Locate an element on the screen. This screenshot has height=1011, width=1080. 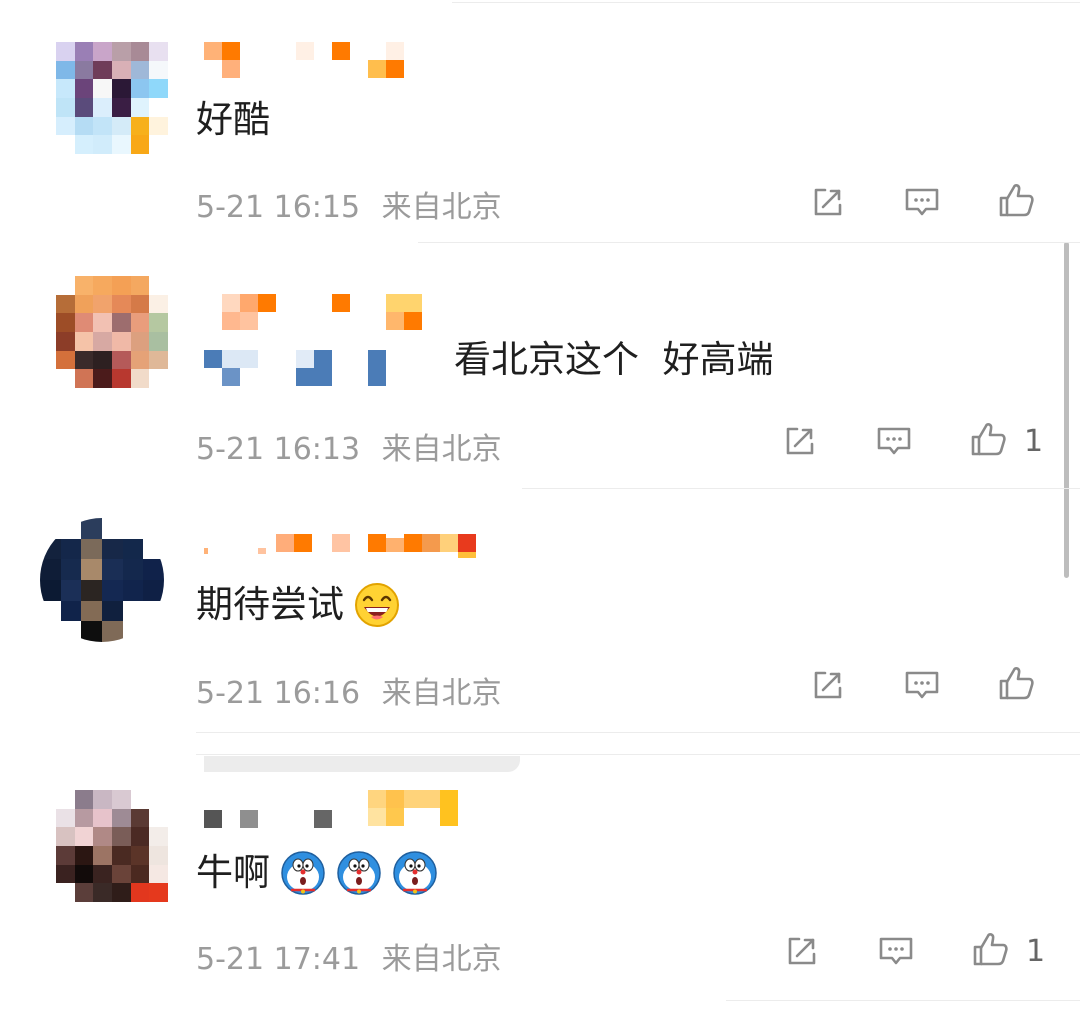
comment-meta: 5-21 16:15 来自北京 is located at coordinates (349, 204).